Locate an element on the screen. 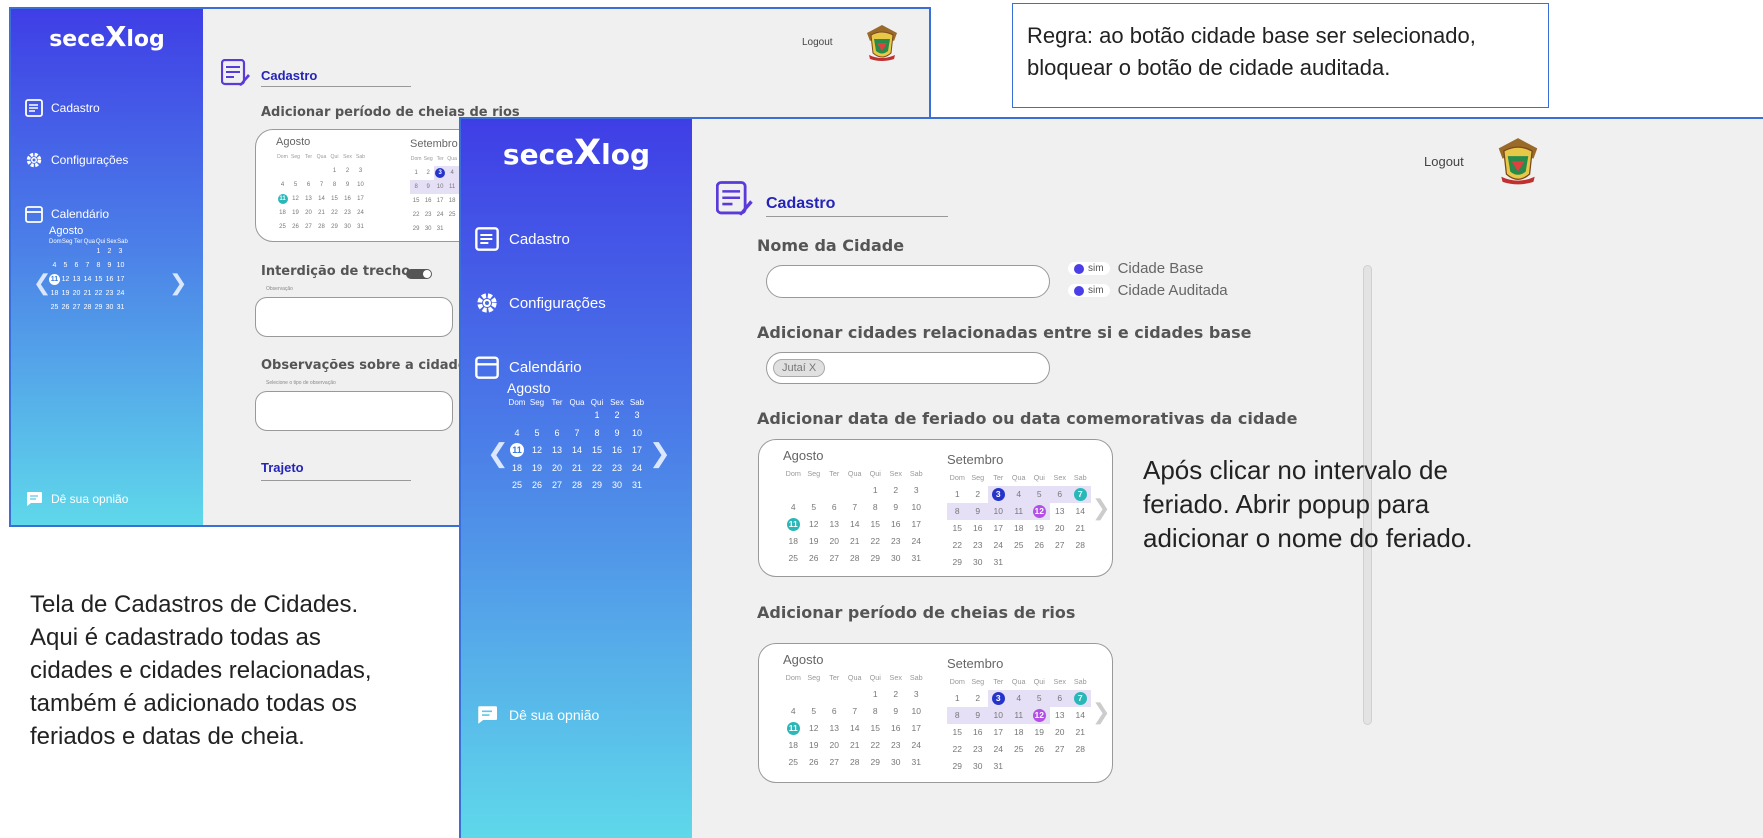  city-name-input is located at coordinates (908, 281).